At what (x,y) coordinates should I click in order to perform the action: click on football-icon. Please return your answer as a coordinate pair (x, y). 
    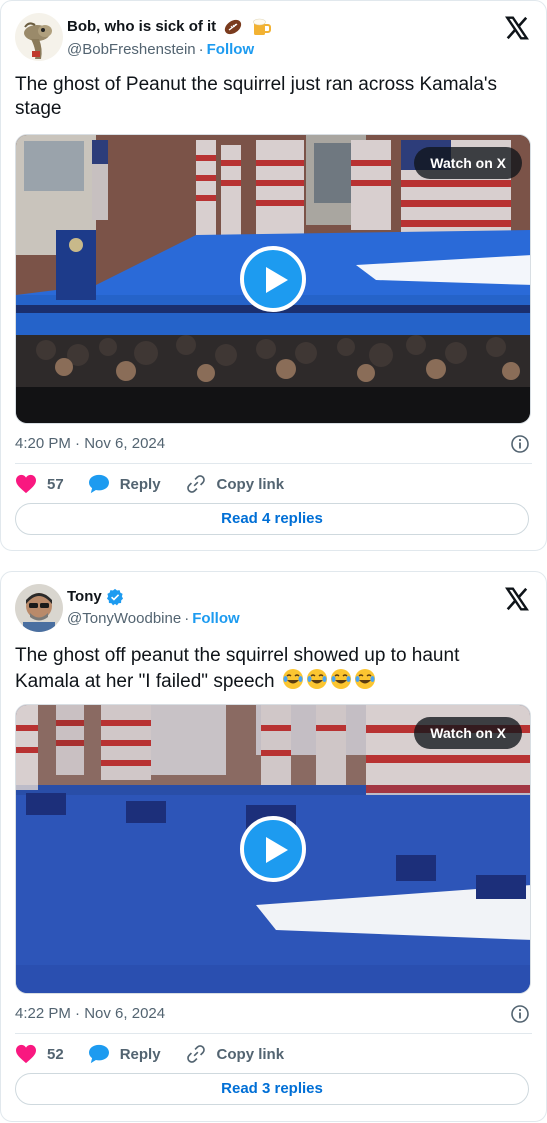
    Looking at the image, I should click on (233, 27).